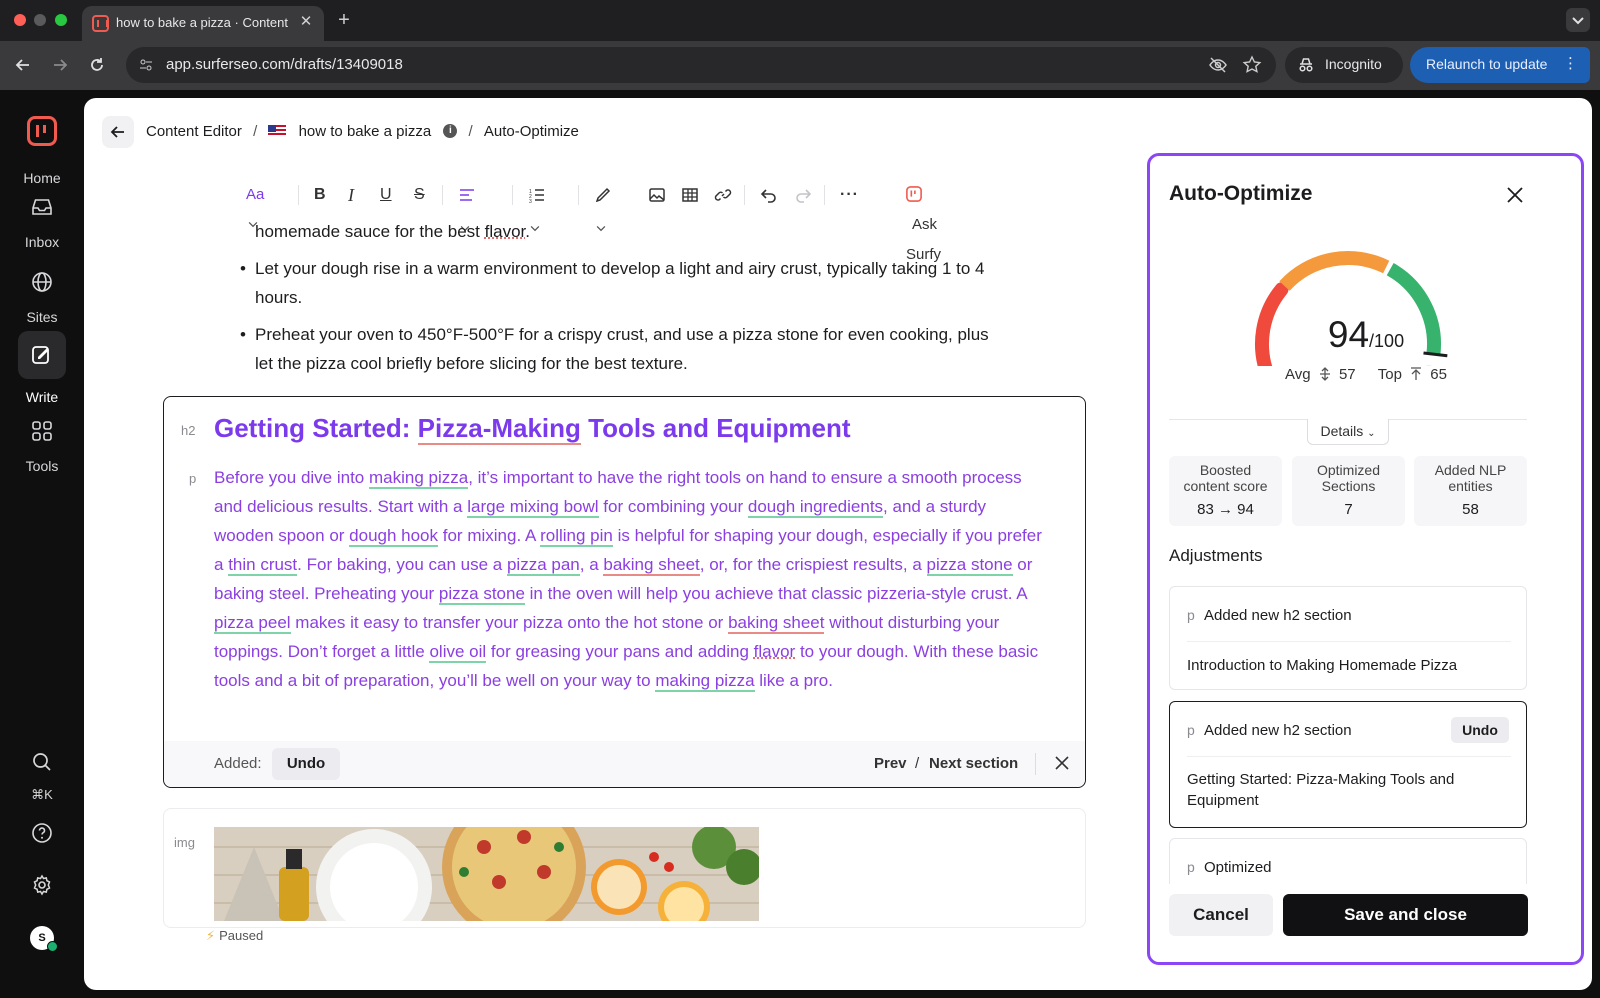 The width and height of the screenshot is (1600, 998). What do you see at coordinates (252, 623) in the screenshot?
I see `keyword: pizza peel` at bounding box center [252, 623].